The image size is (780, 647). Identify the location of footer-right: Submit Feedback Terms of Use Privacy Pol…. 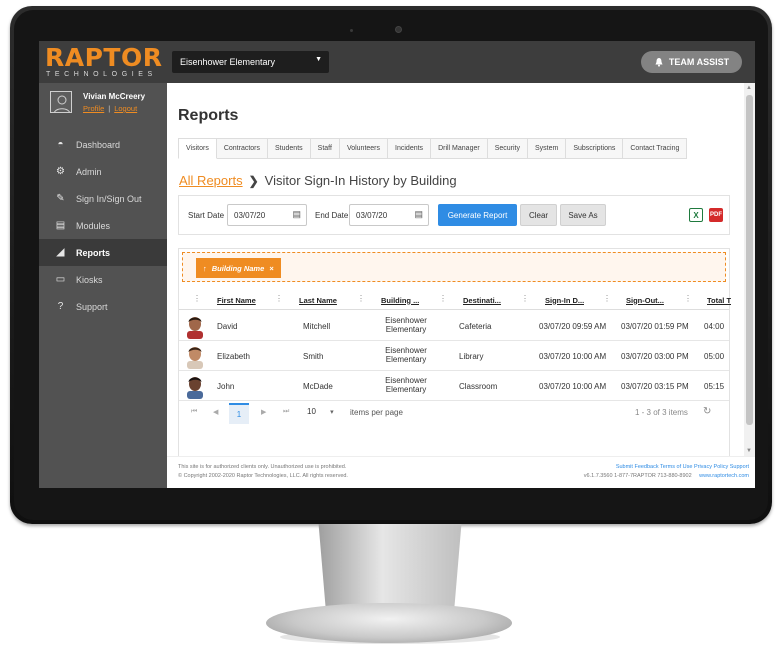
(666, 472).